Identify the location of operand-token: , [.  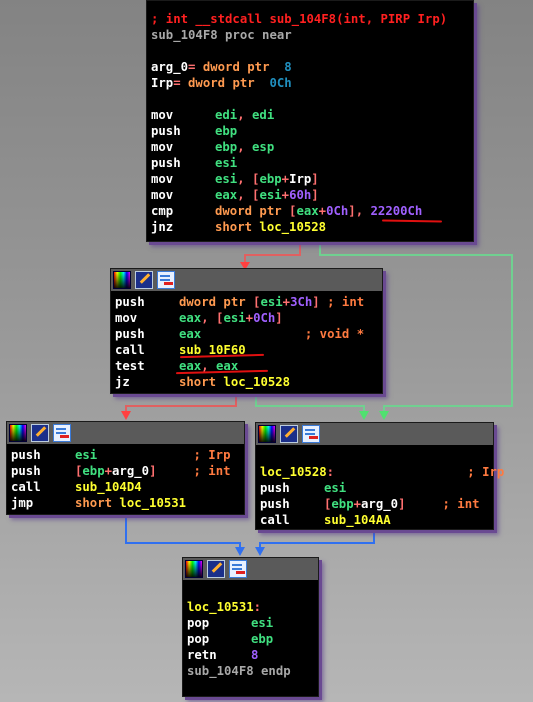
(248, 179).